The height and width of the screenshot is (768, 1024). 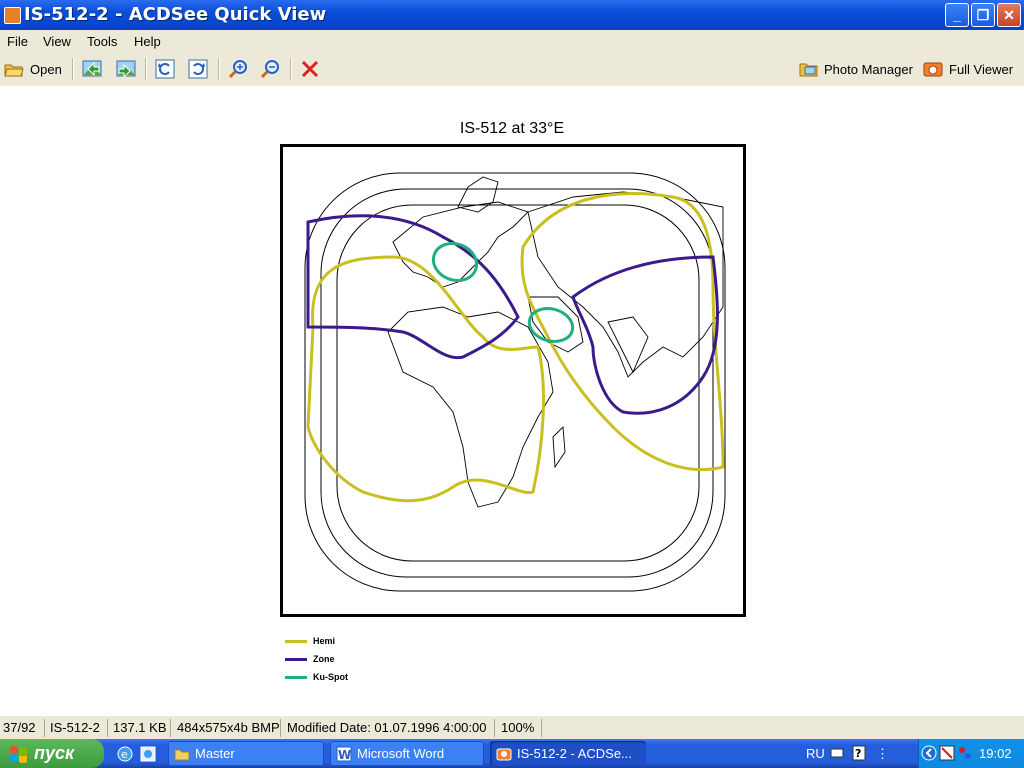 I want to click on next-image-icon, so click(x=126, y=69).